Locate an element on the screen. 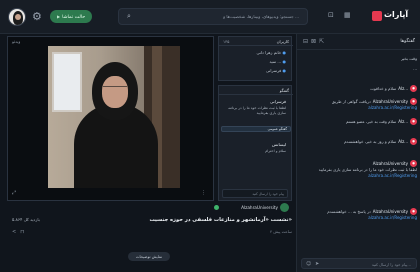 The width and height of the screenshot is (420, 272). grid-icon: ▦ is located at coordinates (347, 15).